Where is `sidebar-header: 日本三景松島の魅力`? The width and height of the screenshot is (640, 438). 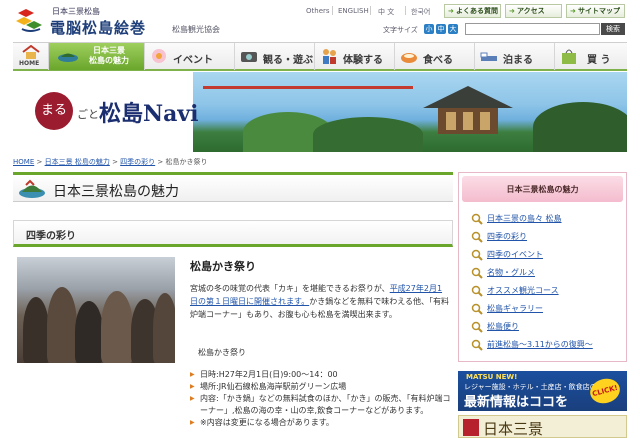 sidebar-header: 日本三景松島の魅力 is located at coordinates (542, 189).